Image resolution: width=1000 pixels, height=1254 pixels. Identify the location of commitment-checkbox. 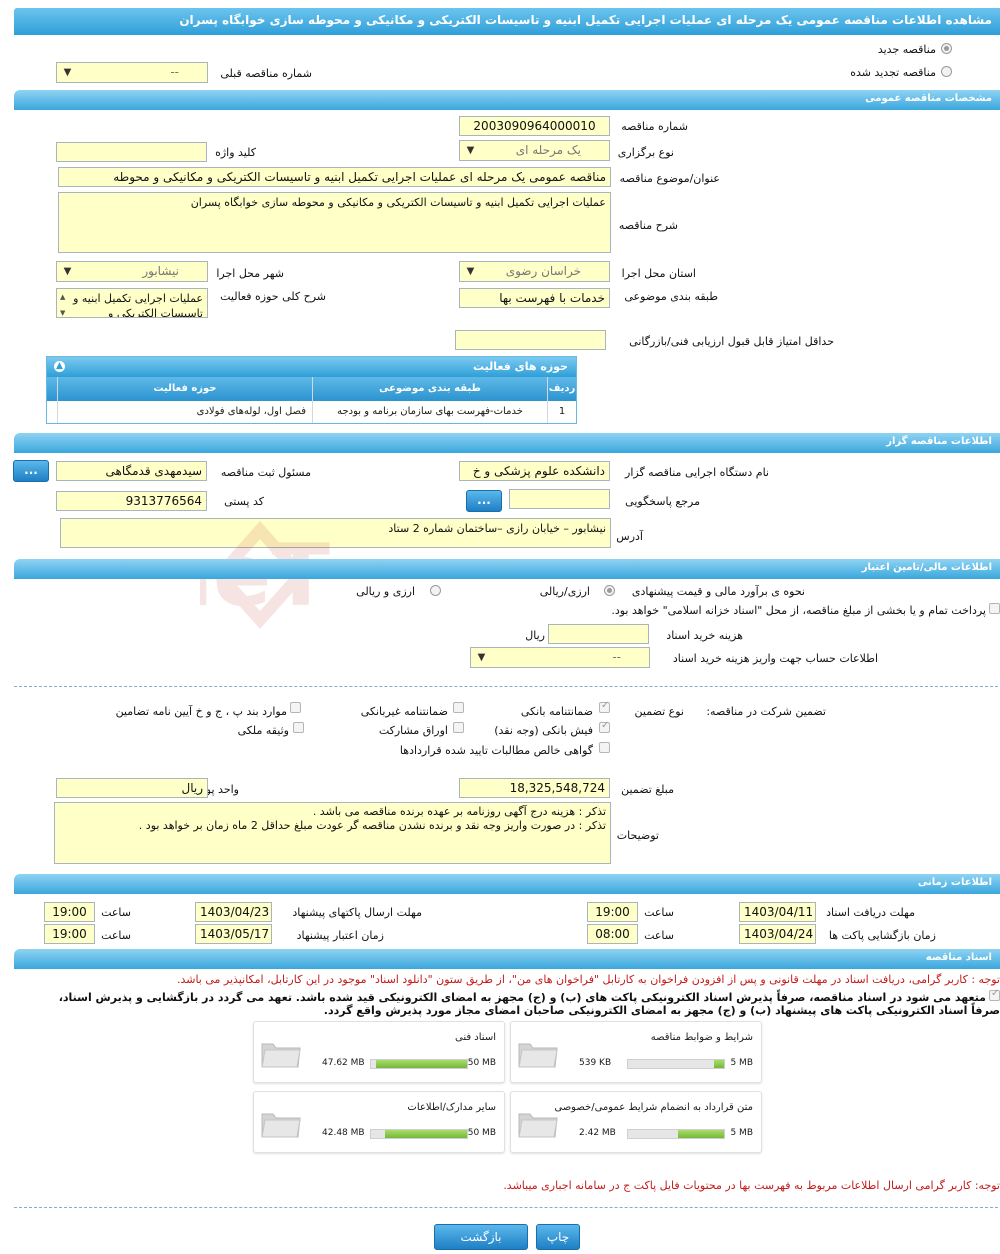
(994, 994).